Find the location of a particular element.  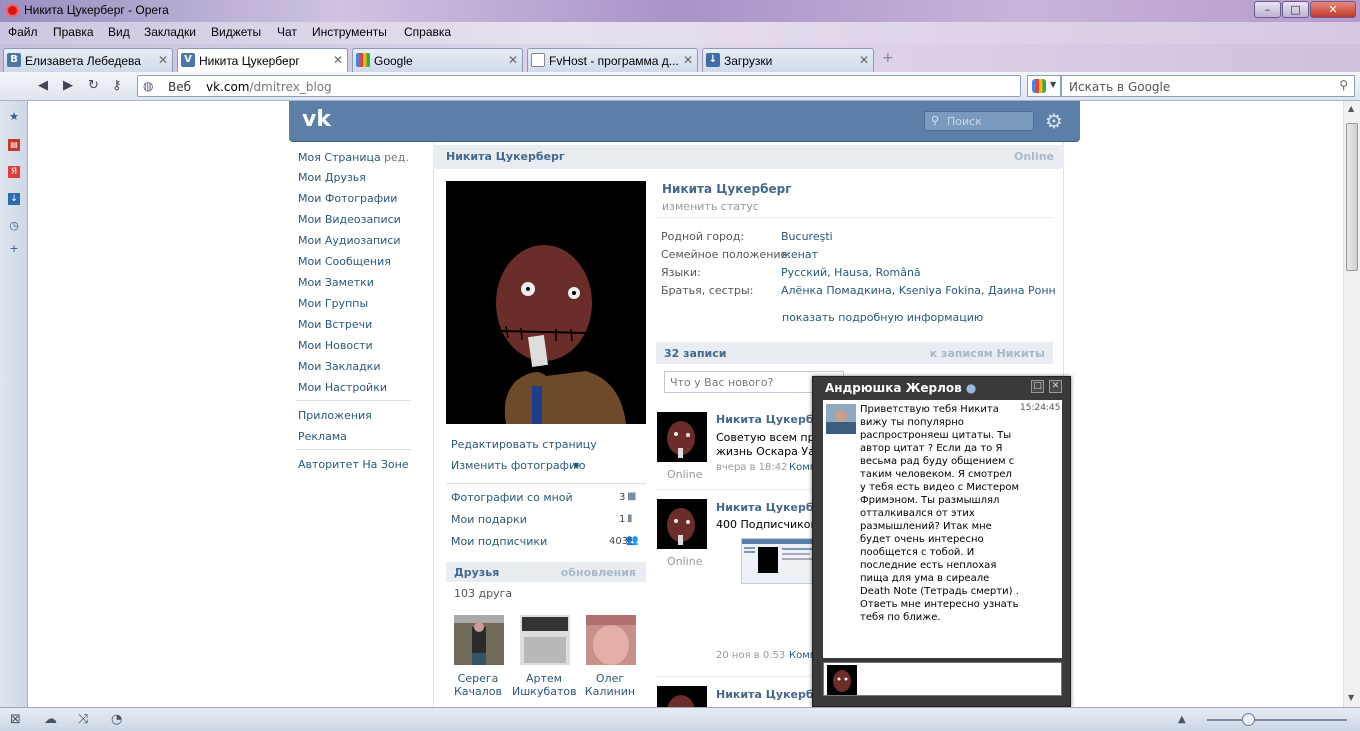

friend-name: Артем Ишкубатов is located at coordinates (544, 685).